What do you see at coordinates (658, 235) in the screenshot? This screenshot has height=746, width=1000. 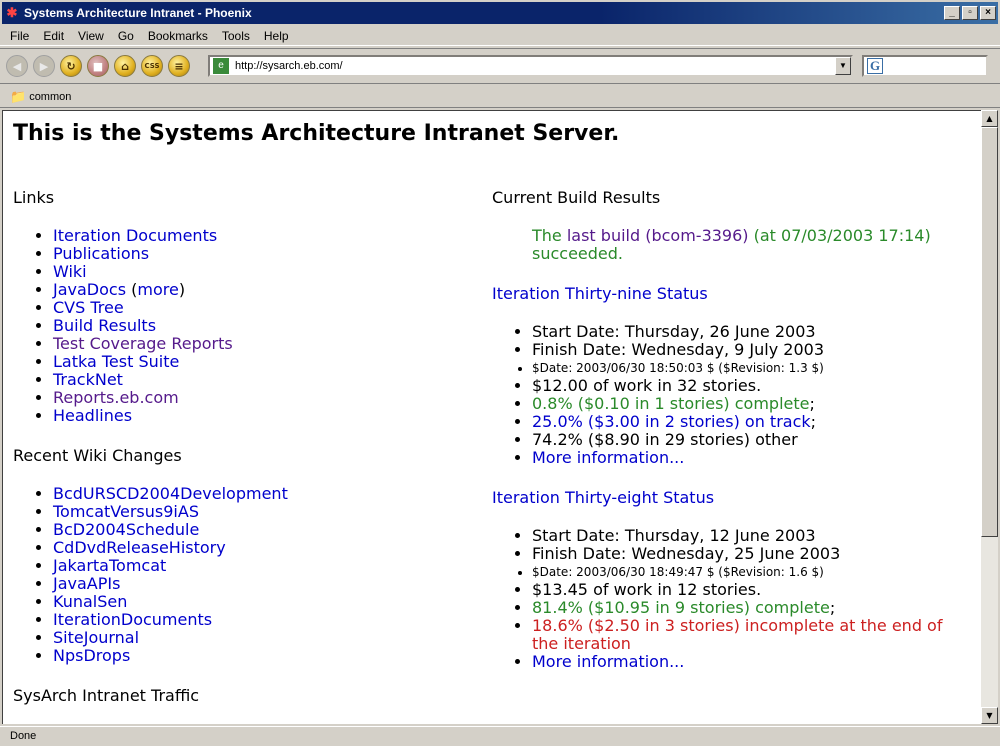 I see `link-last-build: last build (bcom-3396)` at bounding box center [658, 235].